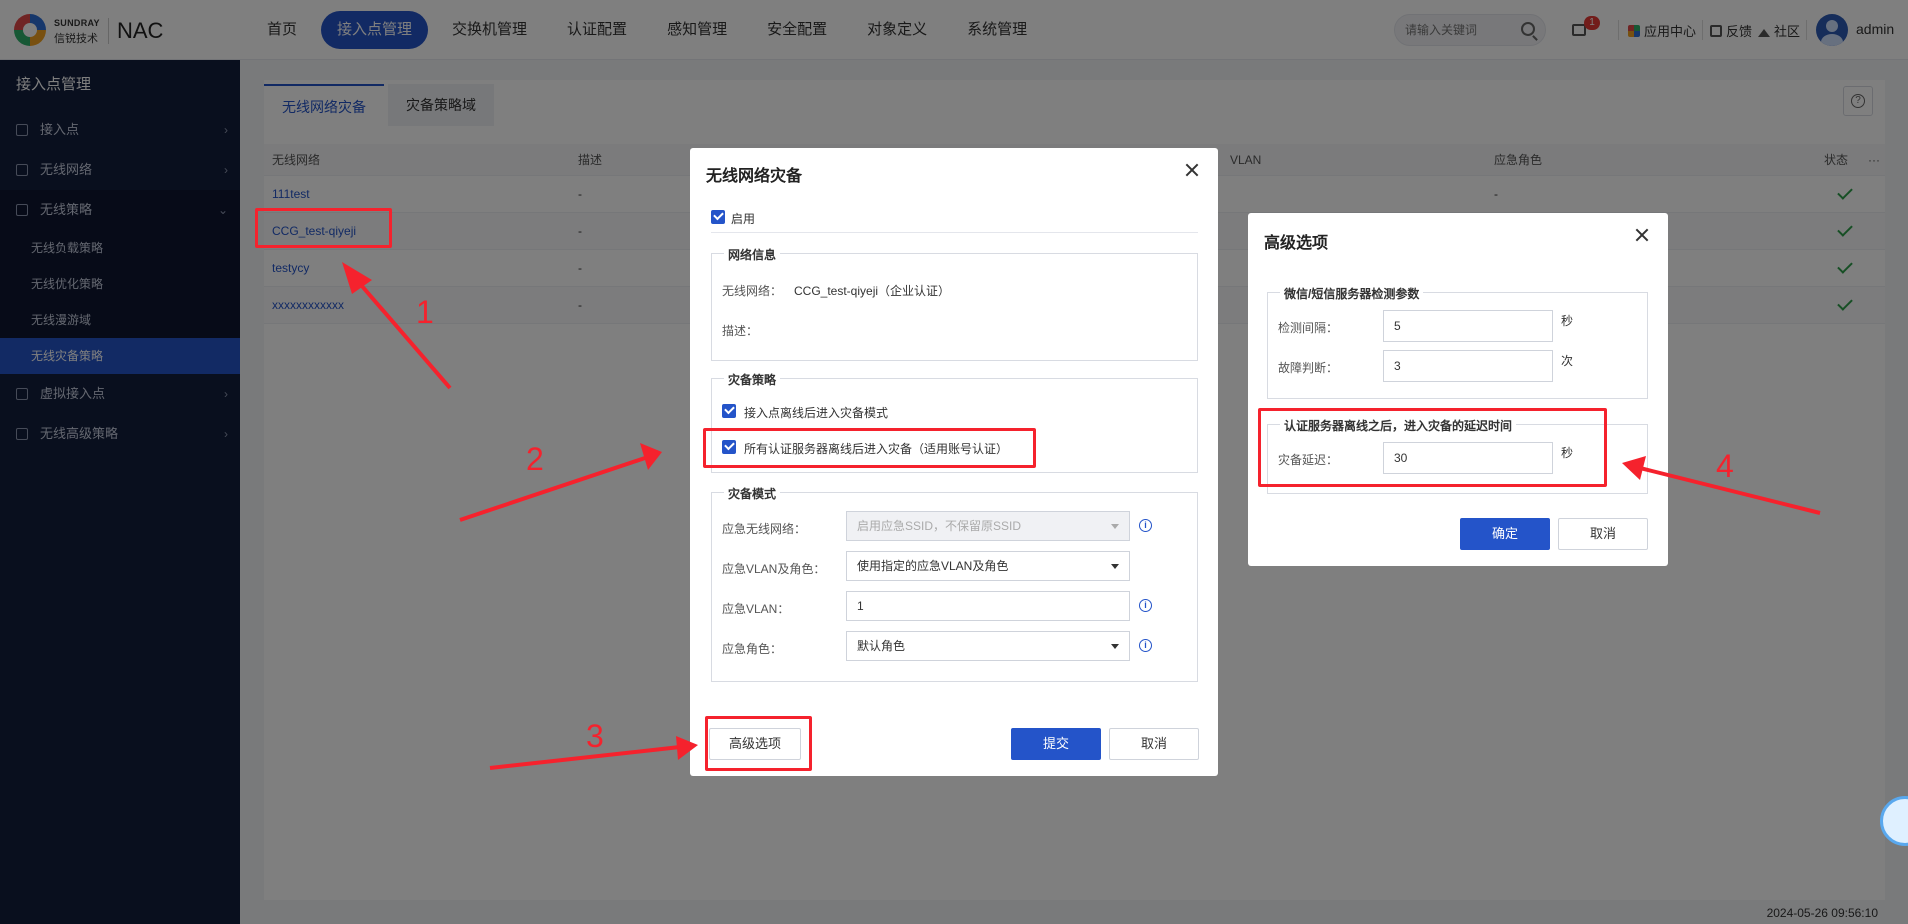 The height and width of the screenshot is (924, 1908). Describe the element at coordinates (860, 606) in the screenshot. I see `input-value: 1` at that location.